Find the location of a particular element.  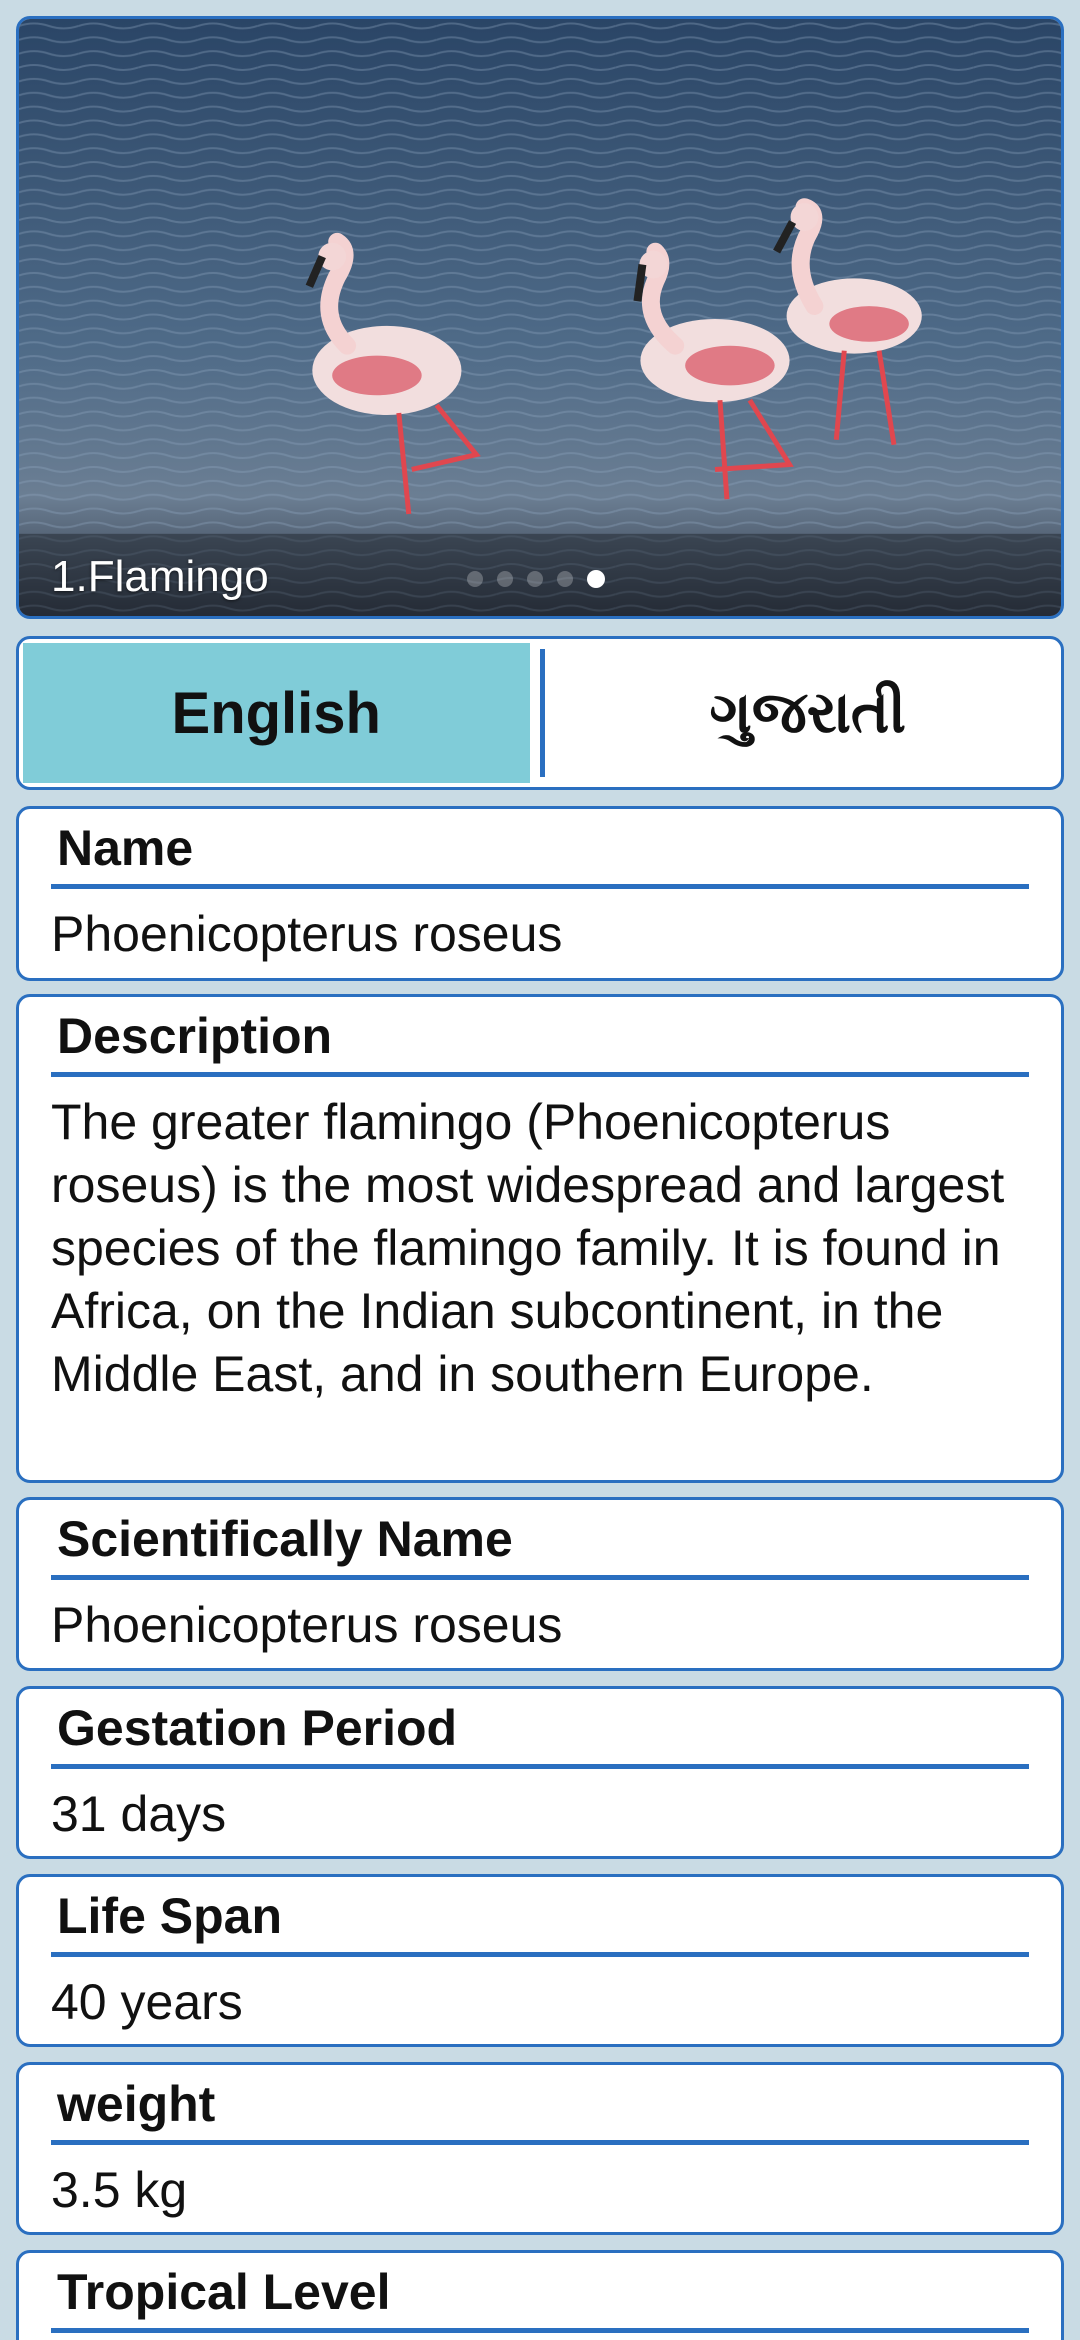

lifespan-value: 40 years is located at coordinates (147, 2002).